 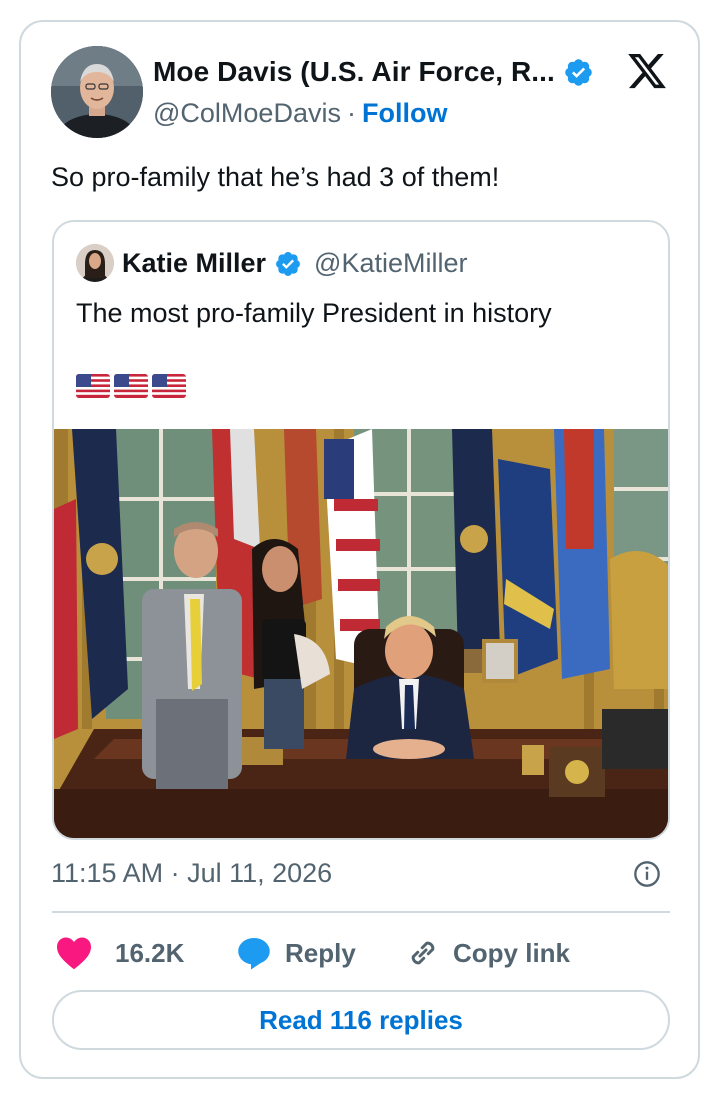 What do you see at coordinates (361, 953) in the screenshot?
I see `action-bar: 16.2K Reply Copy link` at bounding box center [361, 953].